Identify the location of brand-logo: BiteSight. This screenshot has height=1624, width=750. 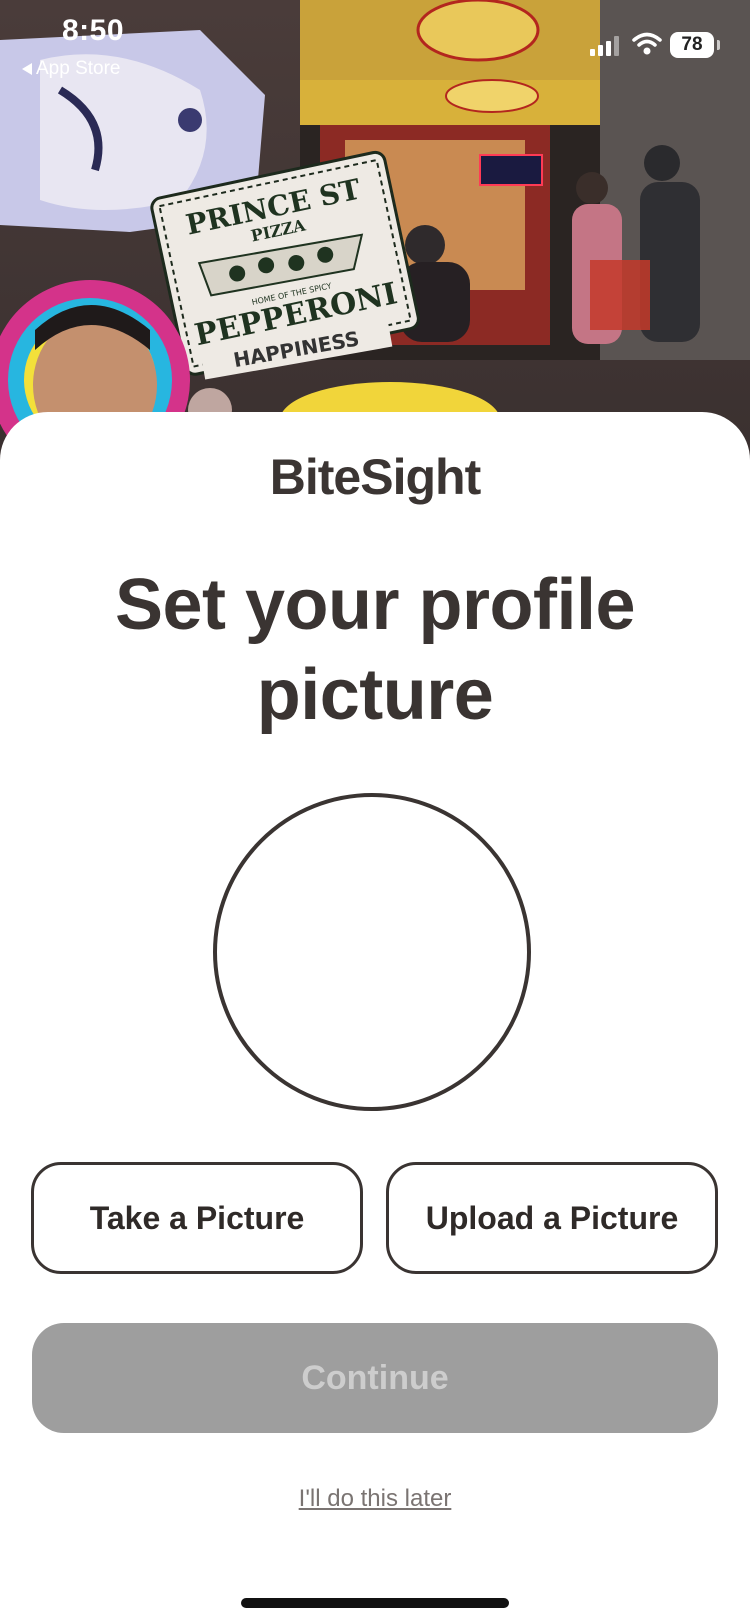
(375, 477).